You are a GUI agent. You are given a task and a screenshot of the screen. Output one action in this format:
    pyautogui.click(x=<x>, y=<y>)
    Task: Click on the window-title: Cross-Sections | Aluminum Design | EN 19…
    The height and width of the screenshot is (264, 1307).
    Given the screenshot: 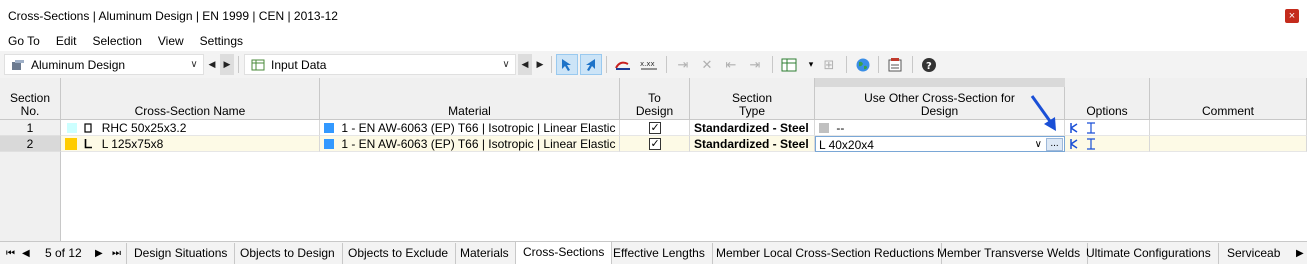 What is the action you would take?
    pyautogui.click(x=173, y=16)
    